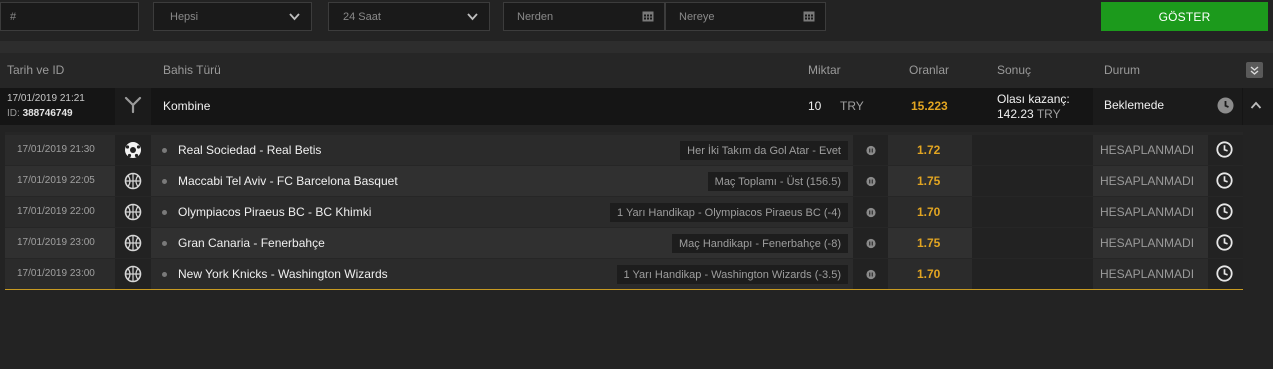 The height and width of the screenshot is (369, 1273). Describe the element at coordinates (184, 16) in the screenshot. I see `bet-type-select-value: Hepsi` at that location.